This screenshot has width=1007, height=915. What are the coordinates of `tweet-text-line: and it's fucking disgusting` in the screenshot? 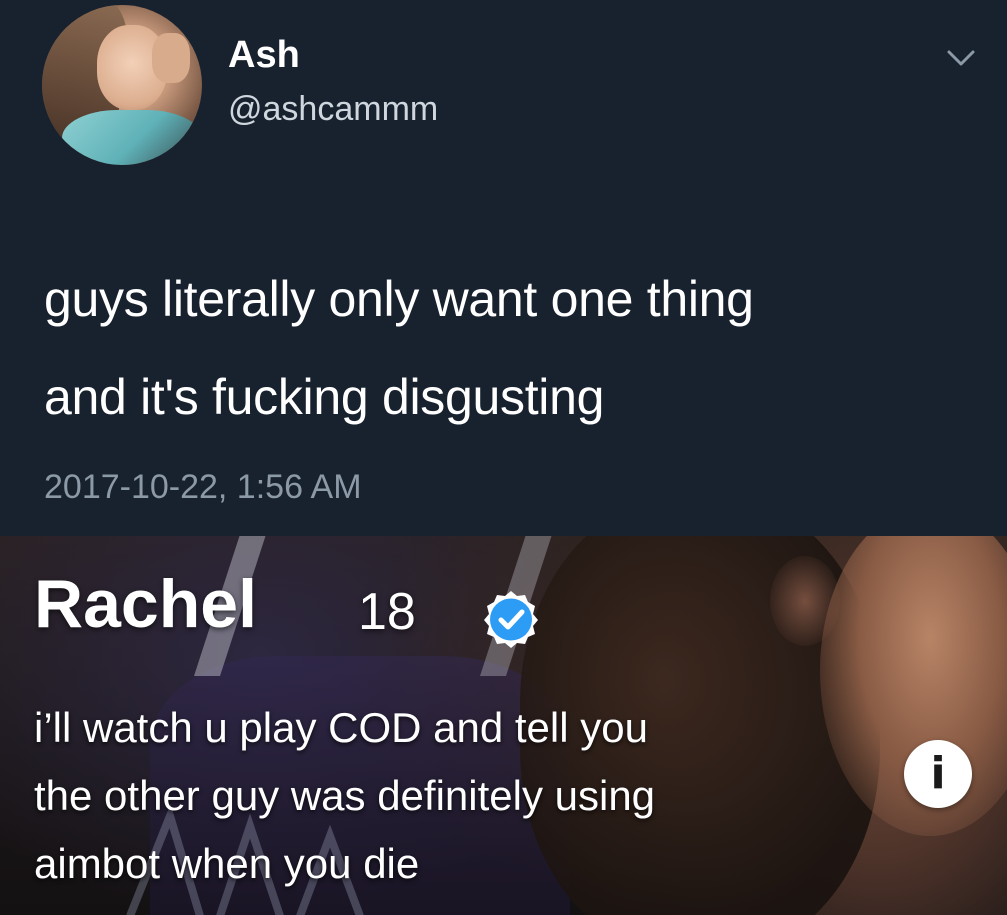 It's located at (324, 397).